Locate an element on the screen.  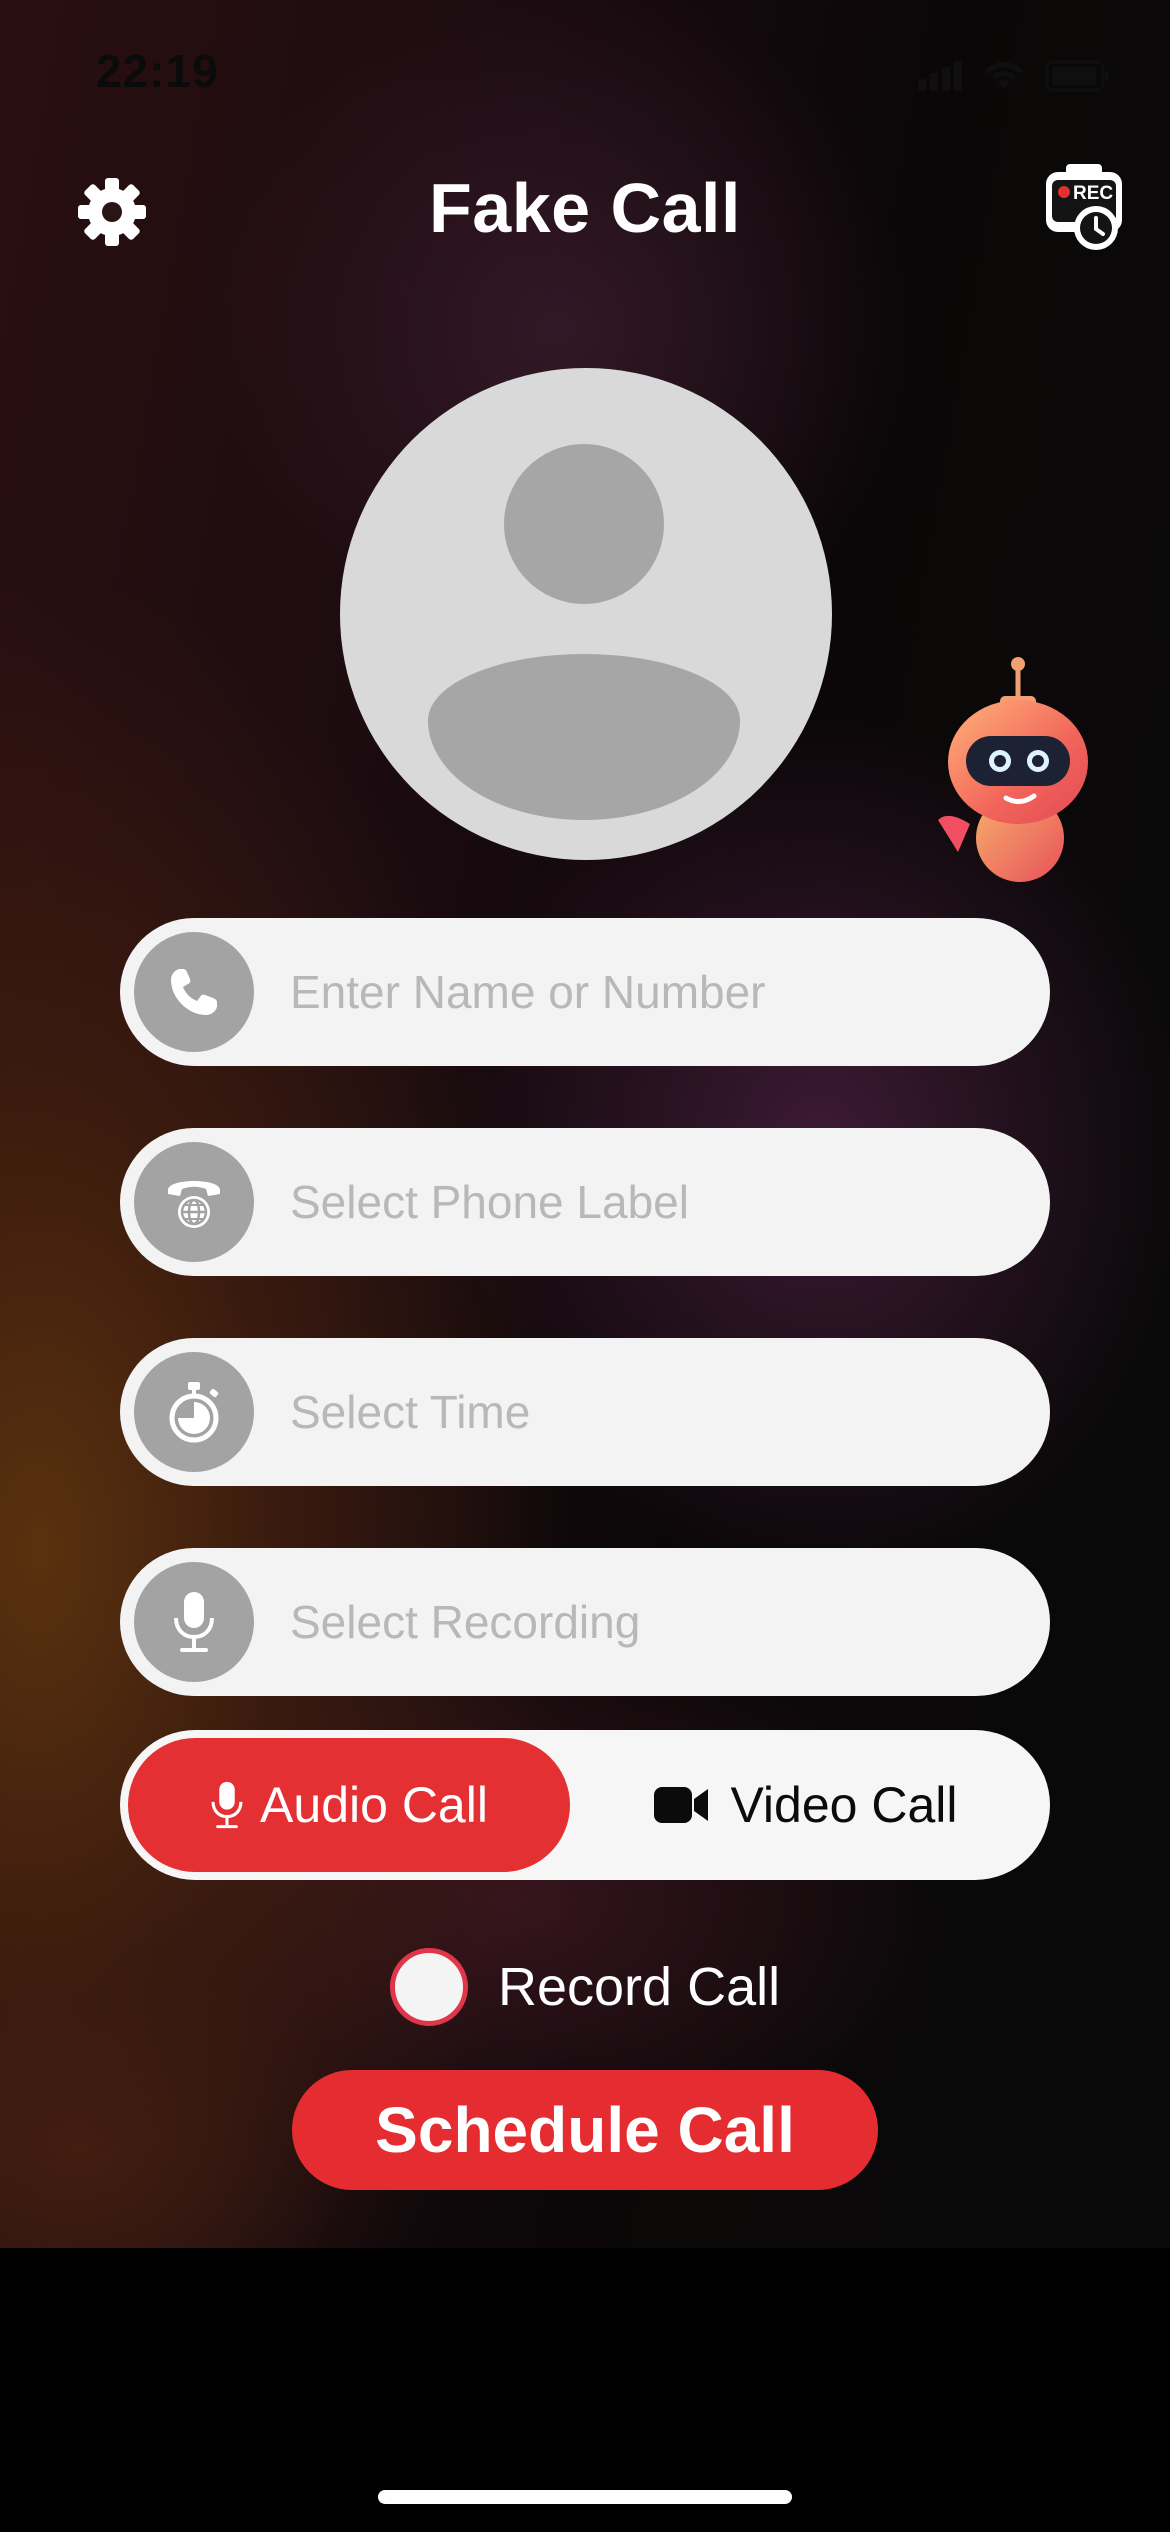
recording-placeholder: Select Recording is located at coordinates (465, 1622).